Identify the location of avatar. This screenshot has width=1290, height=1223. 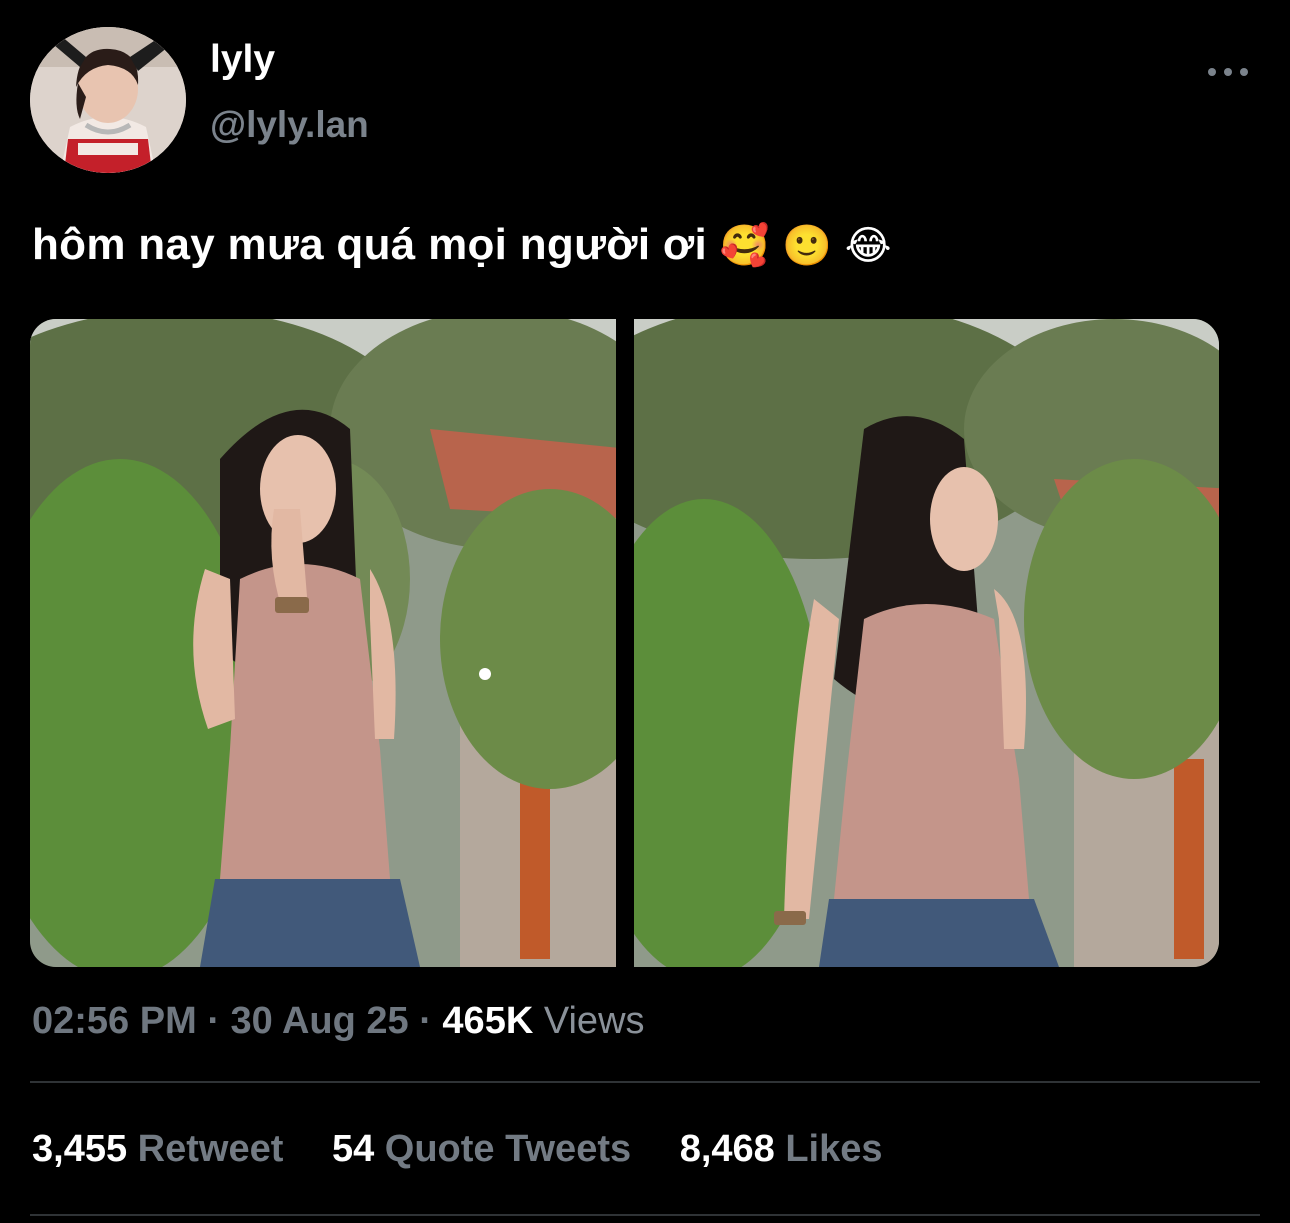
(108, 100).